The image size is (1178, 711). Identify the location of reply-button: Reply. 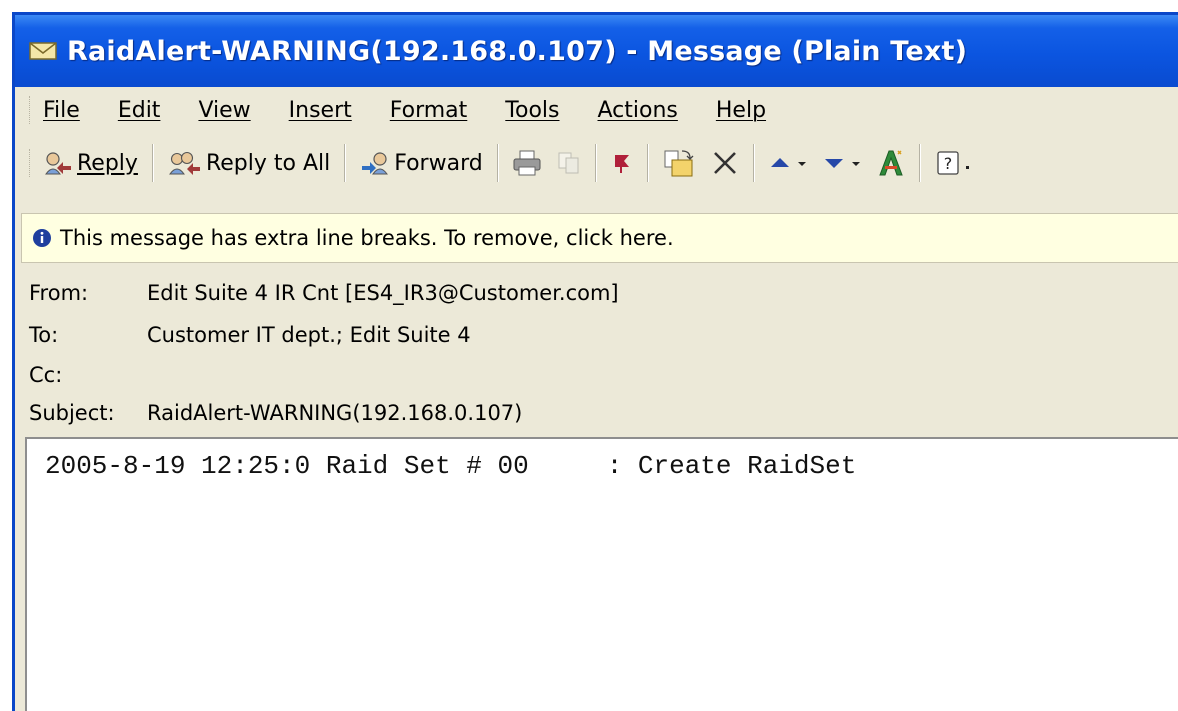
(90, 163).